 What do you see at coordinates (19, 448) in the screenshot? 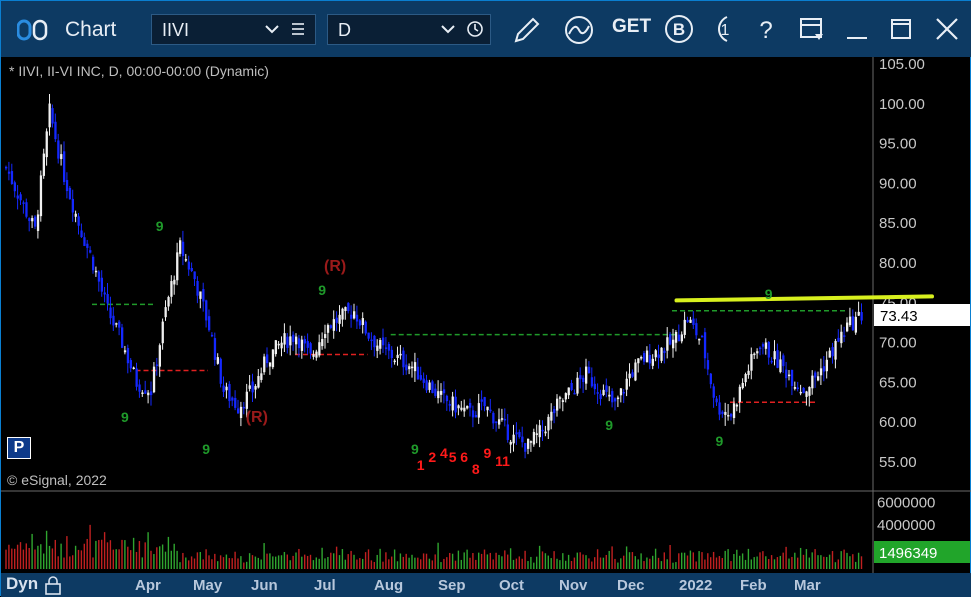
I see `p-toggle-button: P` at bounding box center [19, 448].